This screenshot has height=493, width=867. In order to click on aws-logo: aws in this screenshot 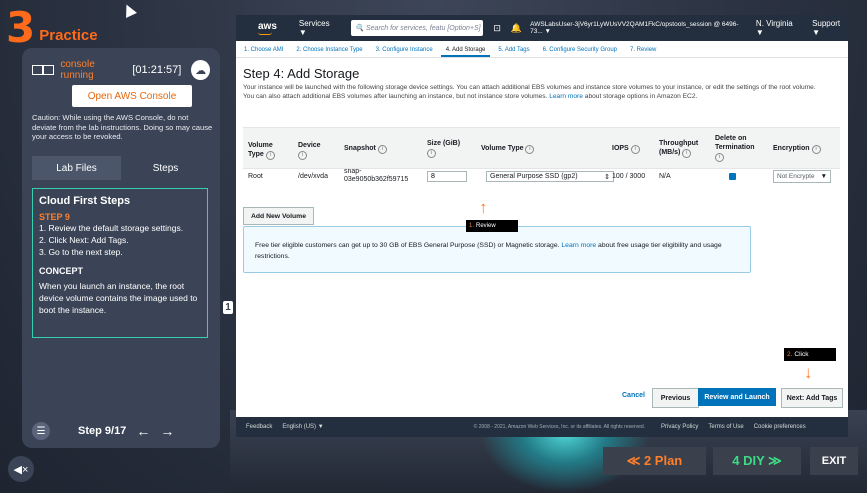, I will do `click(267, 28)`.